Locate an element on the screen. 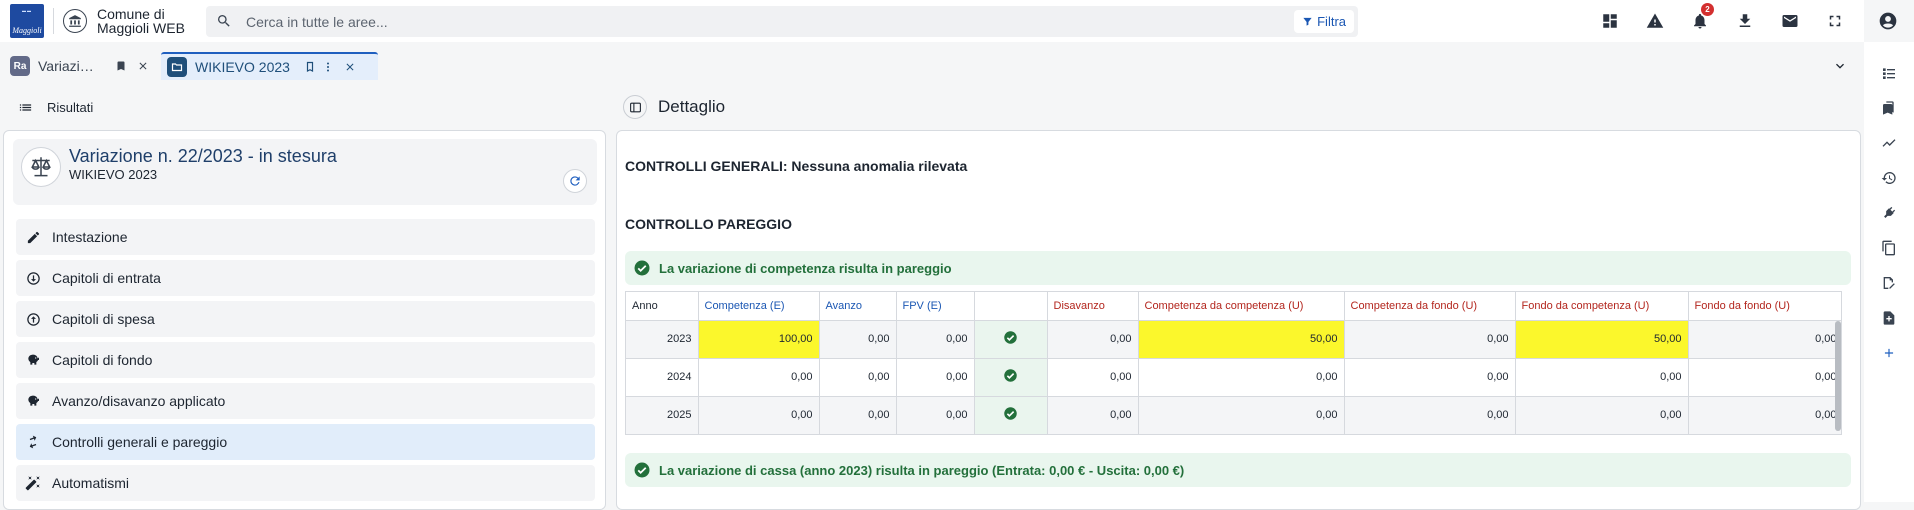 The image size is (1914, 510). balance-arrows-icon is located at coordinates (33, 442).